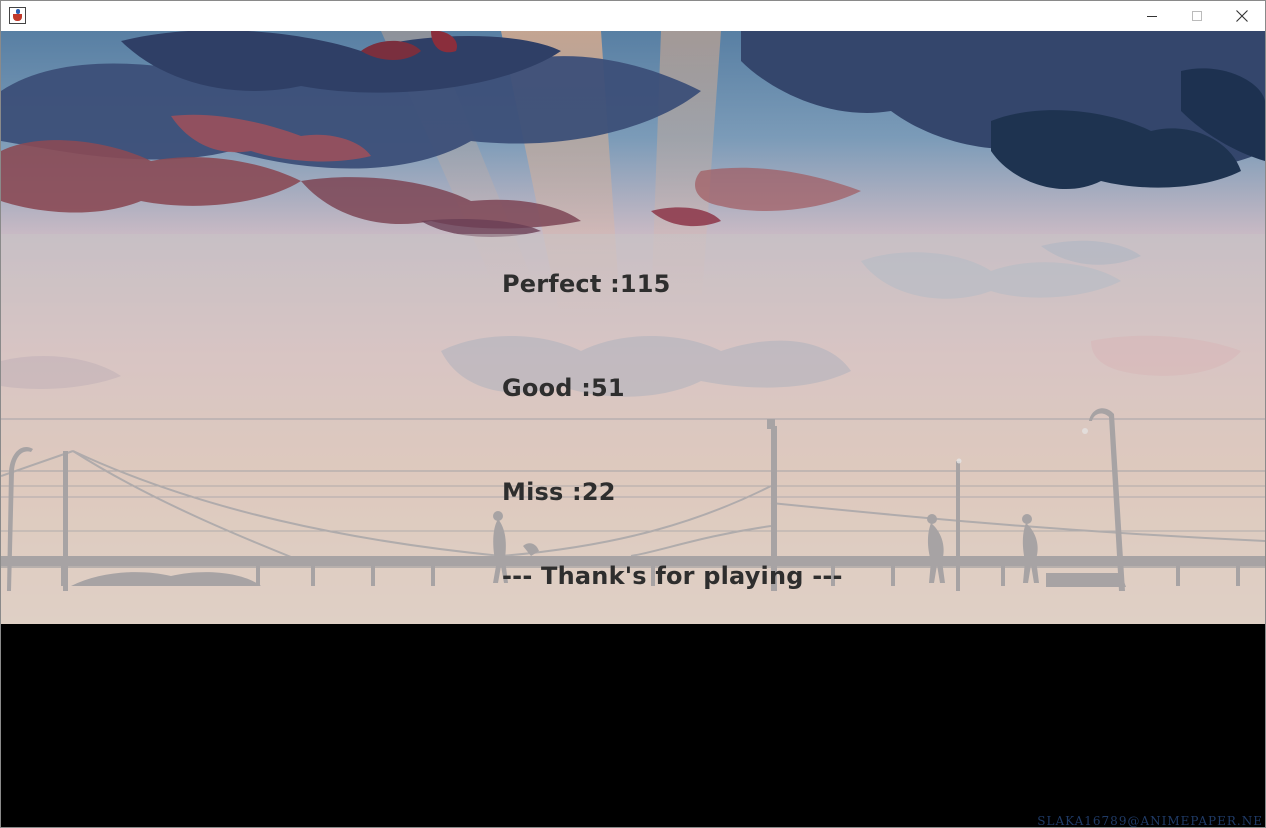 The image size is (1266, 828). Describe the element at coordinates (563, 388) in the screenshot. I see `good-count: Good :51` at that location.